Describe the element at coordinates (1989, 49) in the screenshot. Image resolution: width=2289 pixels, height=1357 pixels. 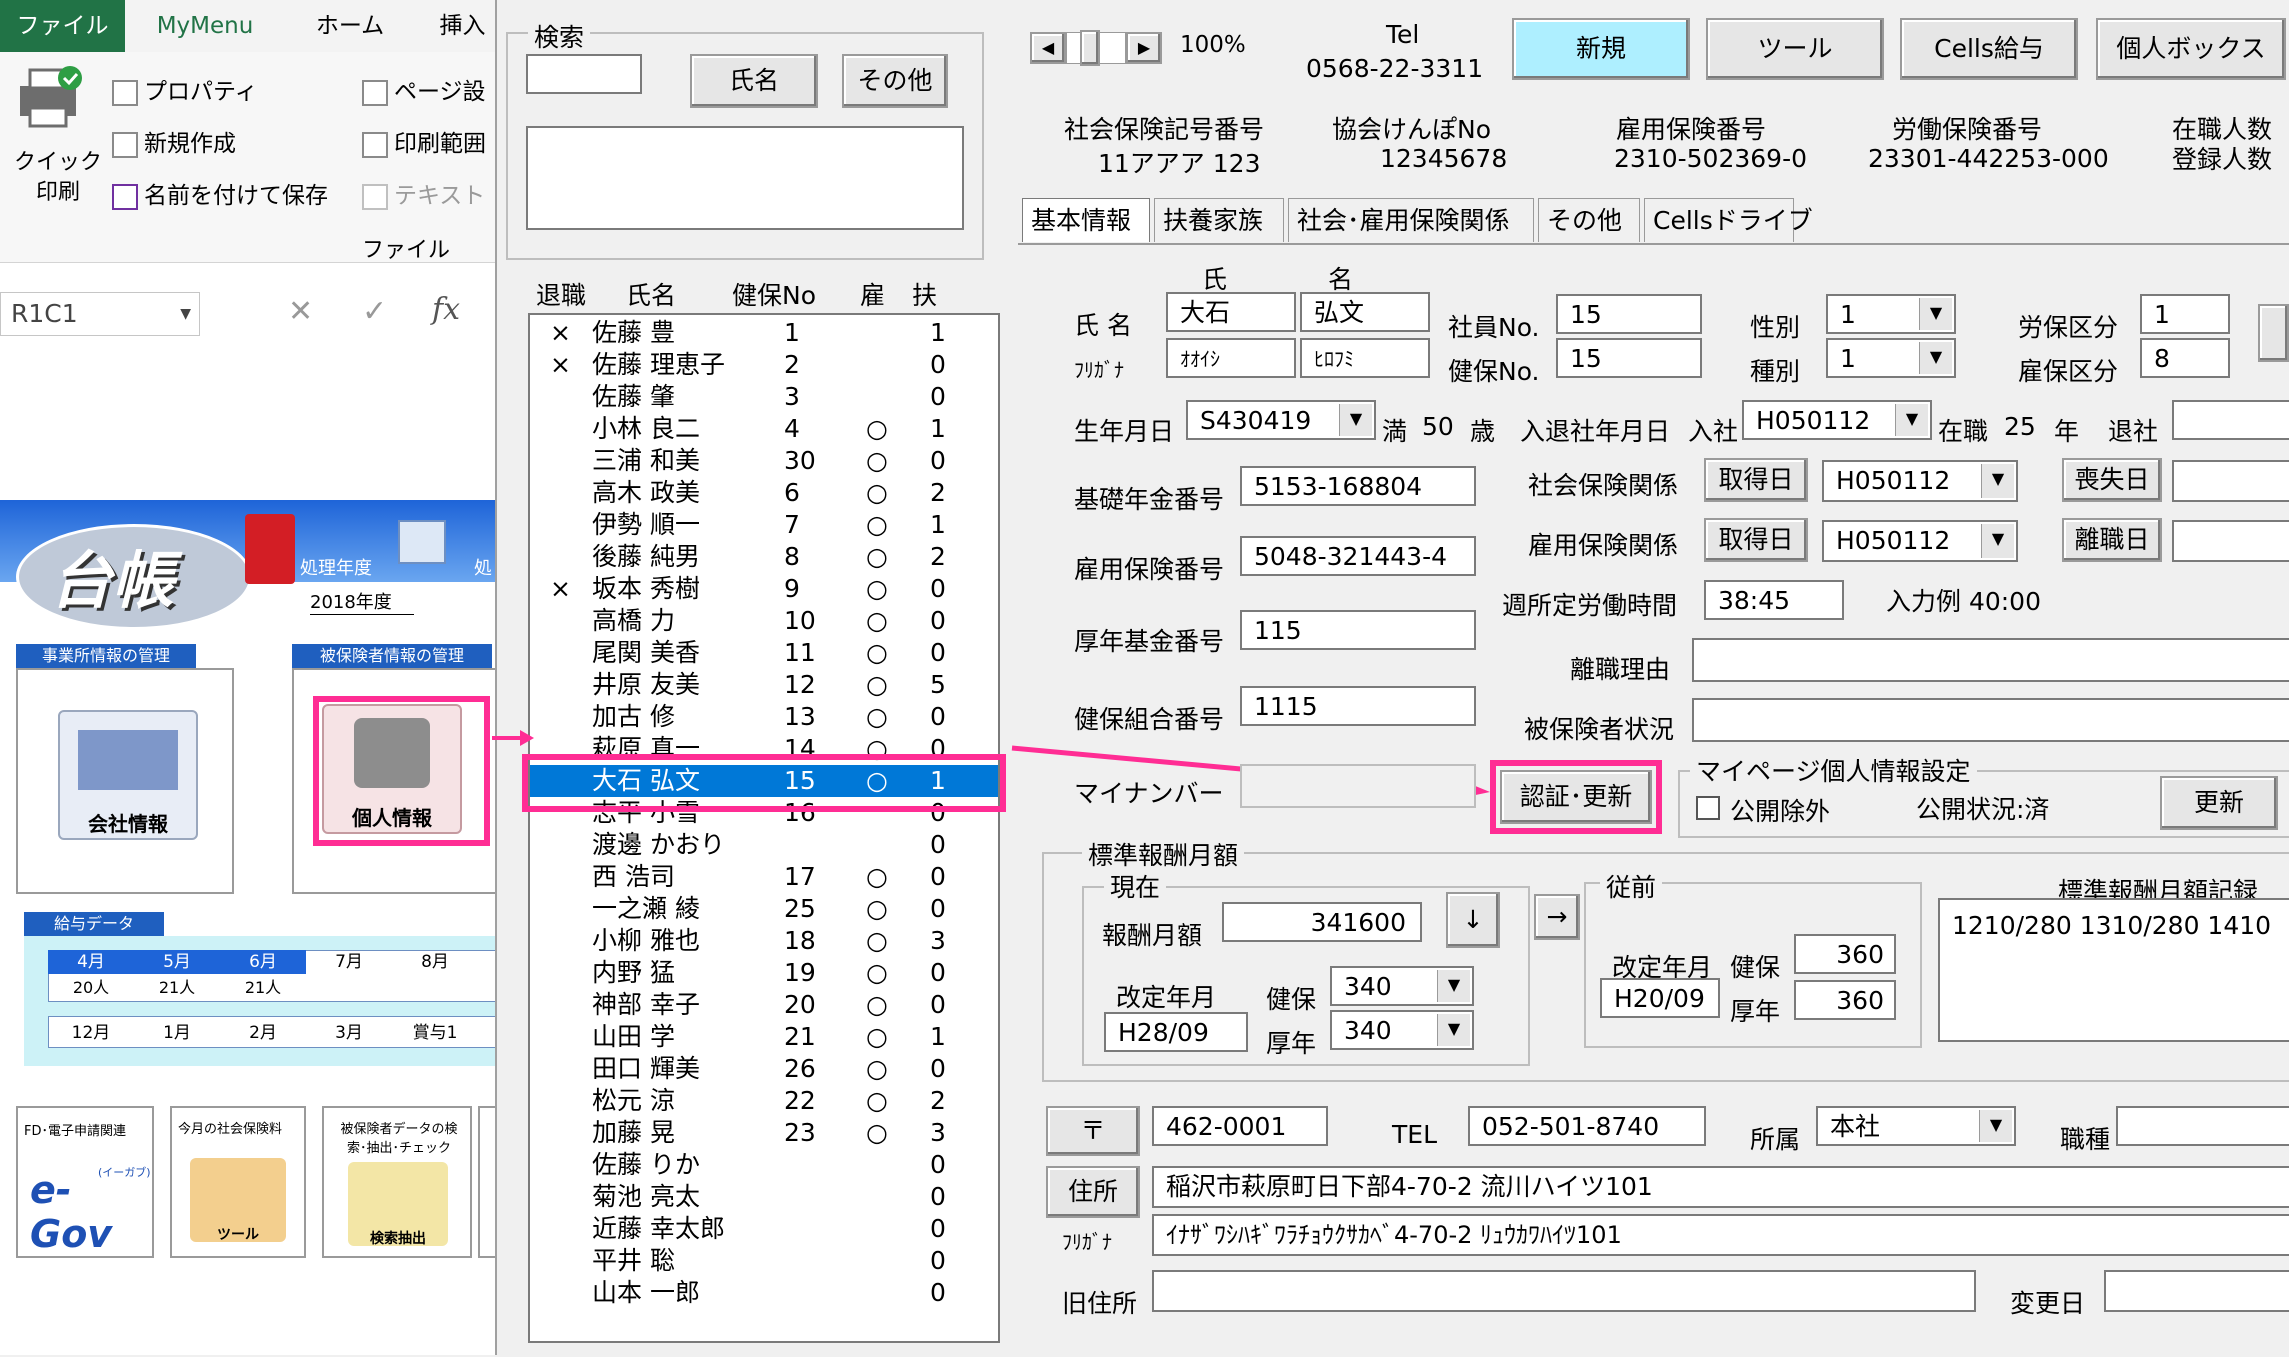
I see `cells-salary-button: Cells給与` at that location.